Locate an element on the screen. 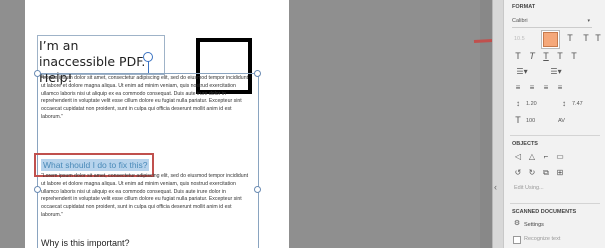 This screenshot has width=605, height=248. paragraph-spacing-value: 7.47 is located at coordinates (577, 104).